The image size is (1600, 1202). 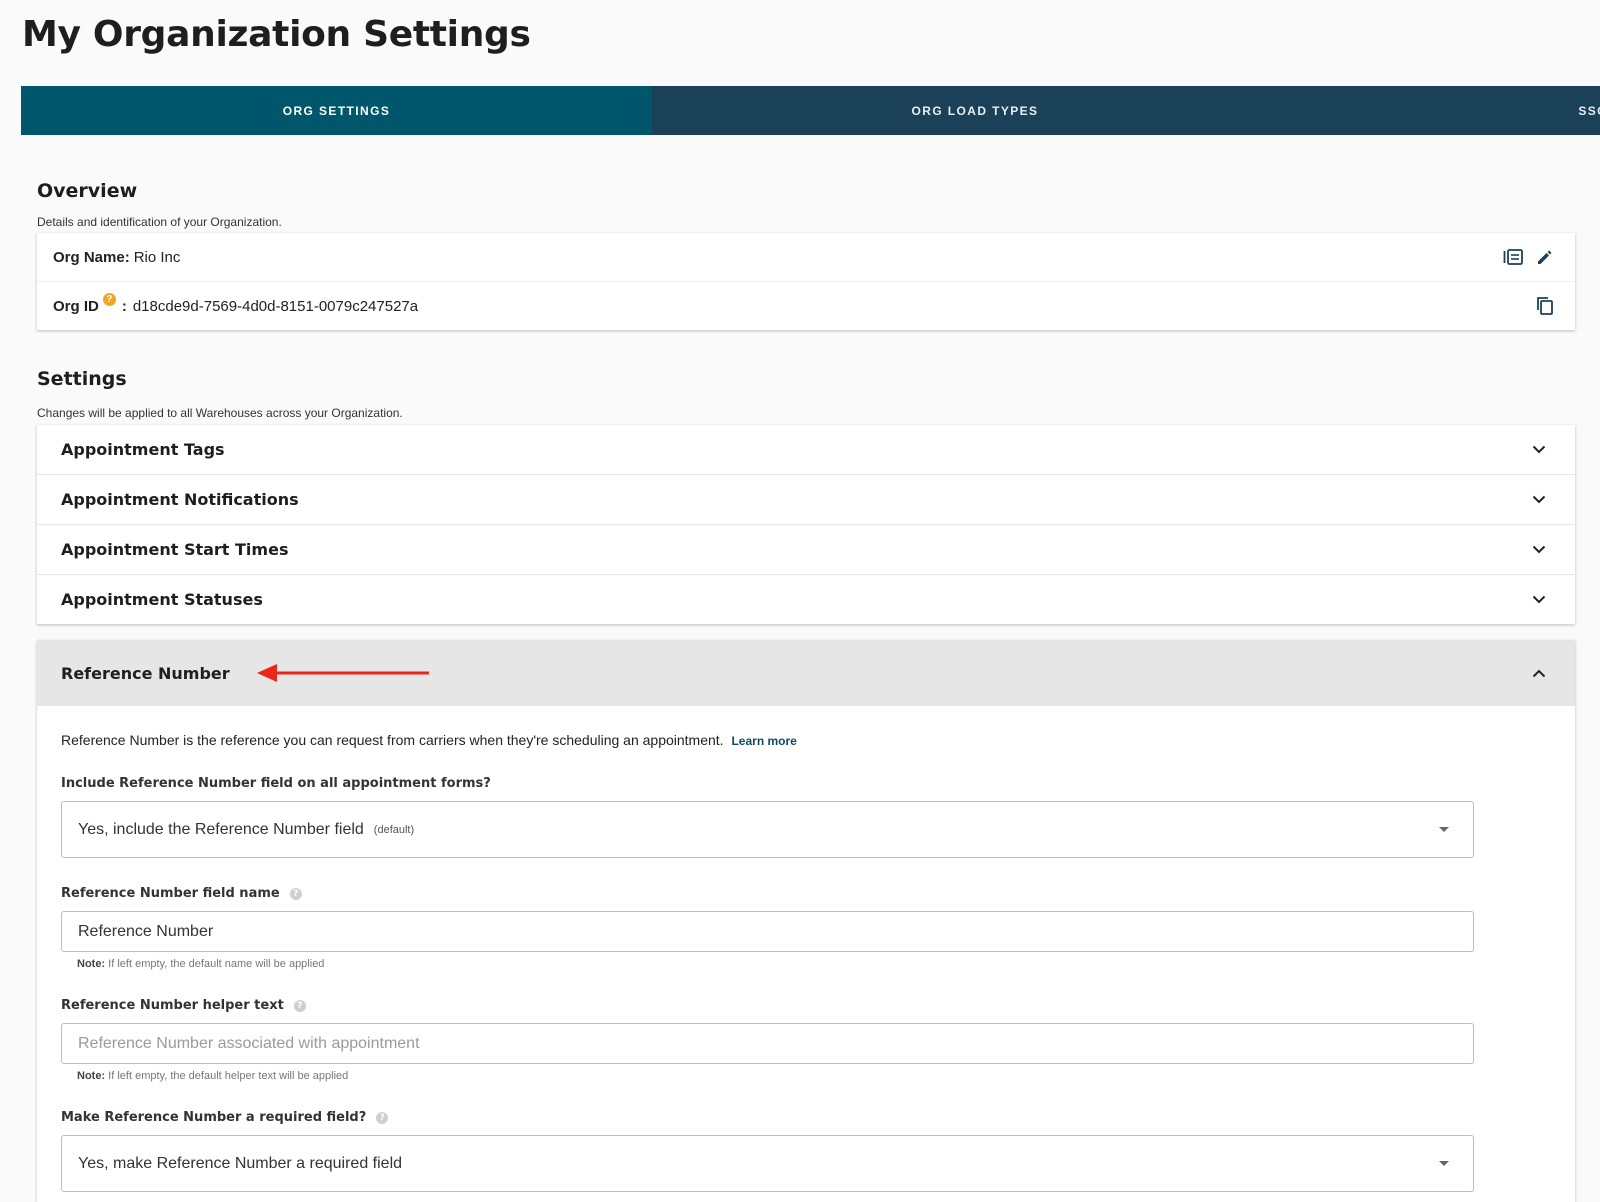 I want to click on field-name-value: Reference Number, so click(x=146, y=931).